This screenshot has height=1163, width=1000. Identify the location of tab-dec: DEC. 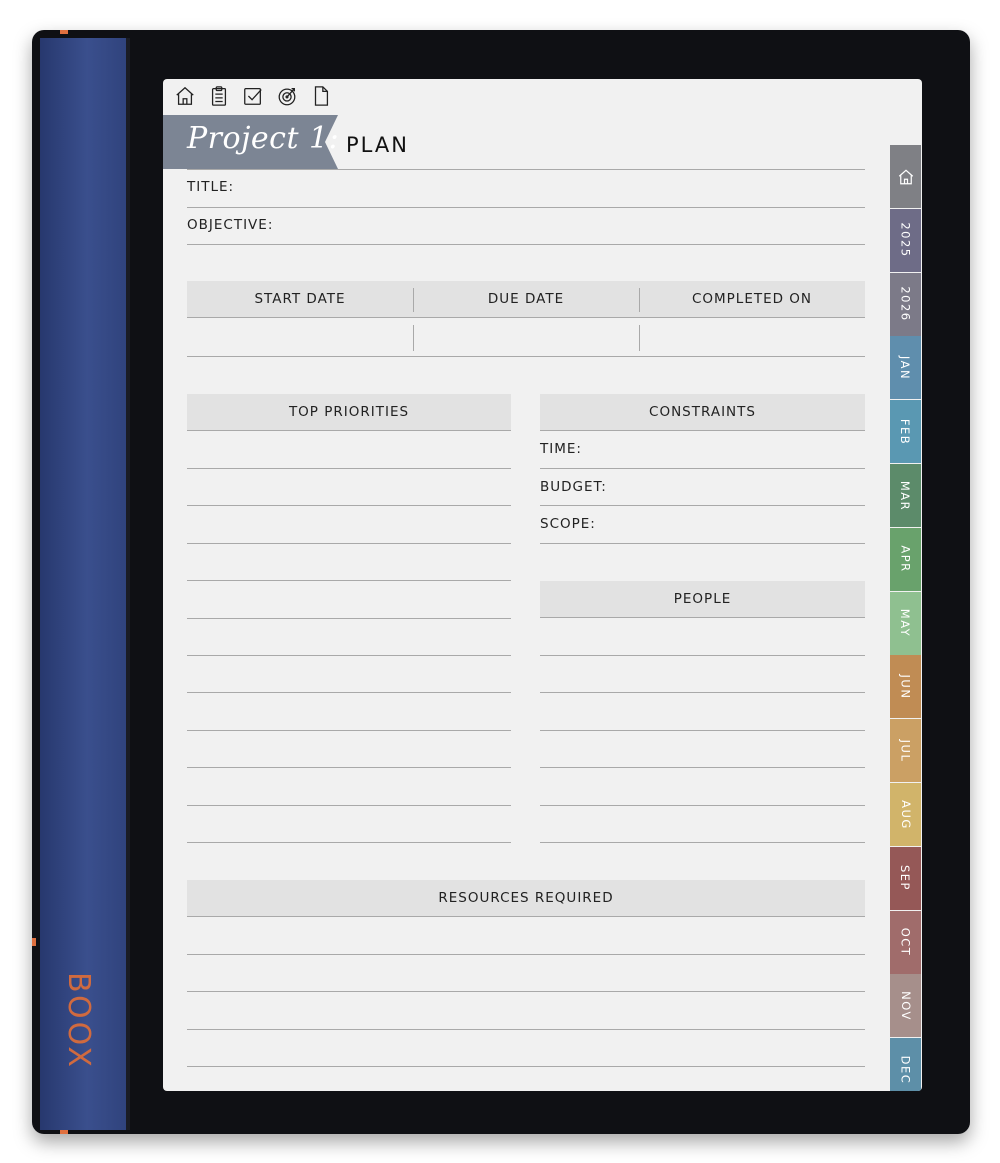
(905, 1064).